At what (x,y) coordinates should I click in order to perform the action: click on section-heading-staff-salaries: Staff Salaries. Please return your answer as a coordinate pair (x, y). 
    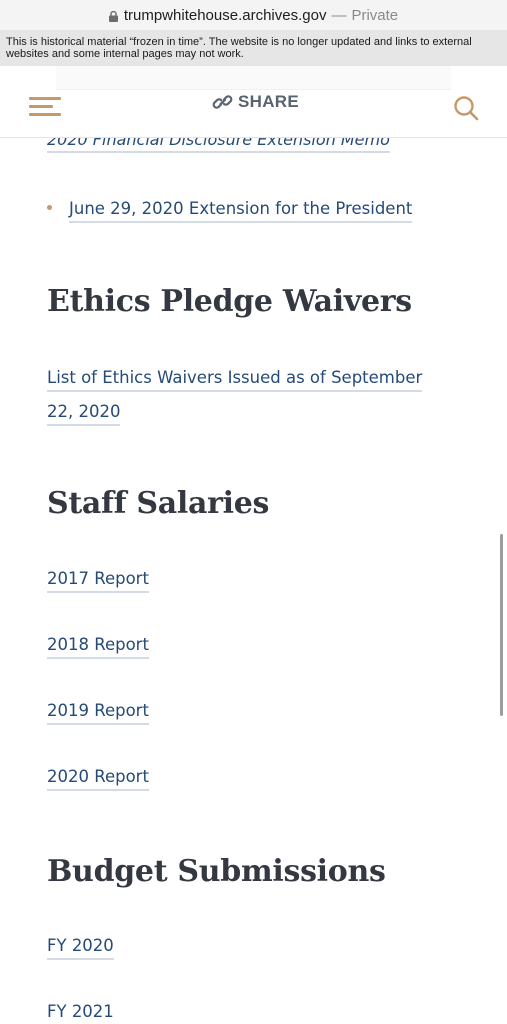
    Looking at the image, I should click on (158, 503).